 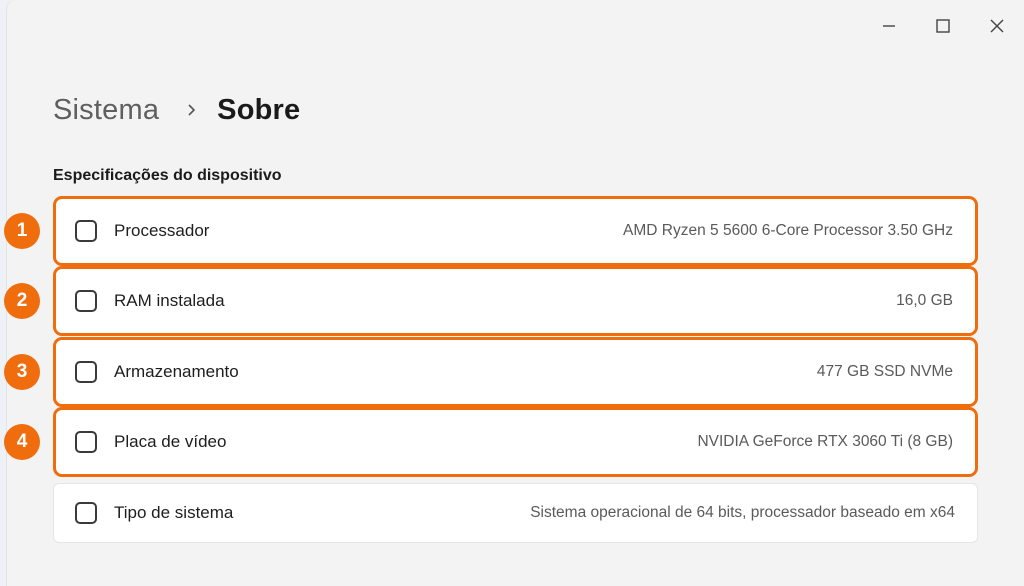 What do you see at coordinates (22, 231) in the screenshot?
I see `annotation-badge-1: 1` at bounding box center [22, 231].